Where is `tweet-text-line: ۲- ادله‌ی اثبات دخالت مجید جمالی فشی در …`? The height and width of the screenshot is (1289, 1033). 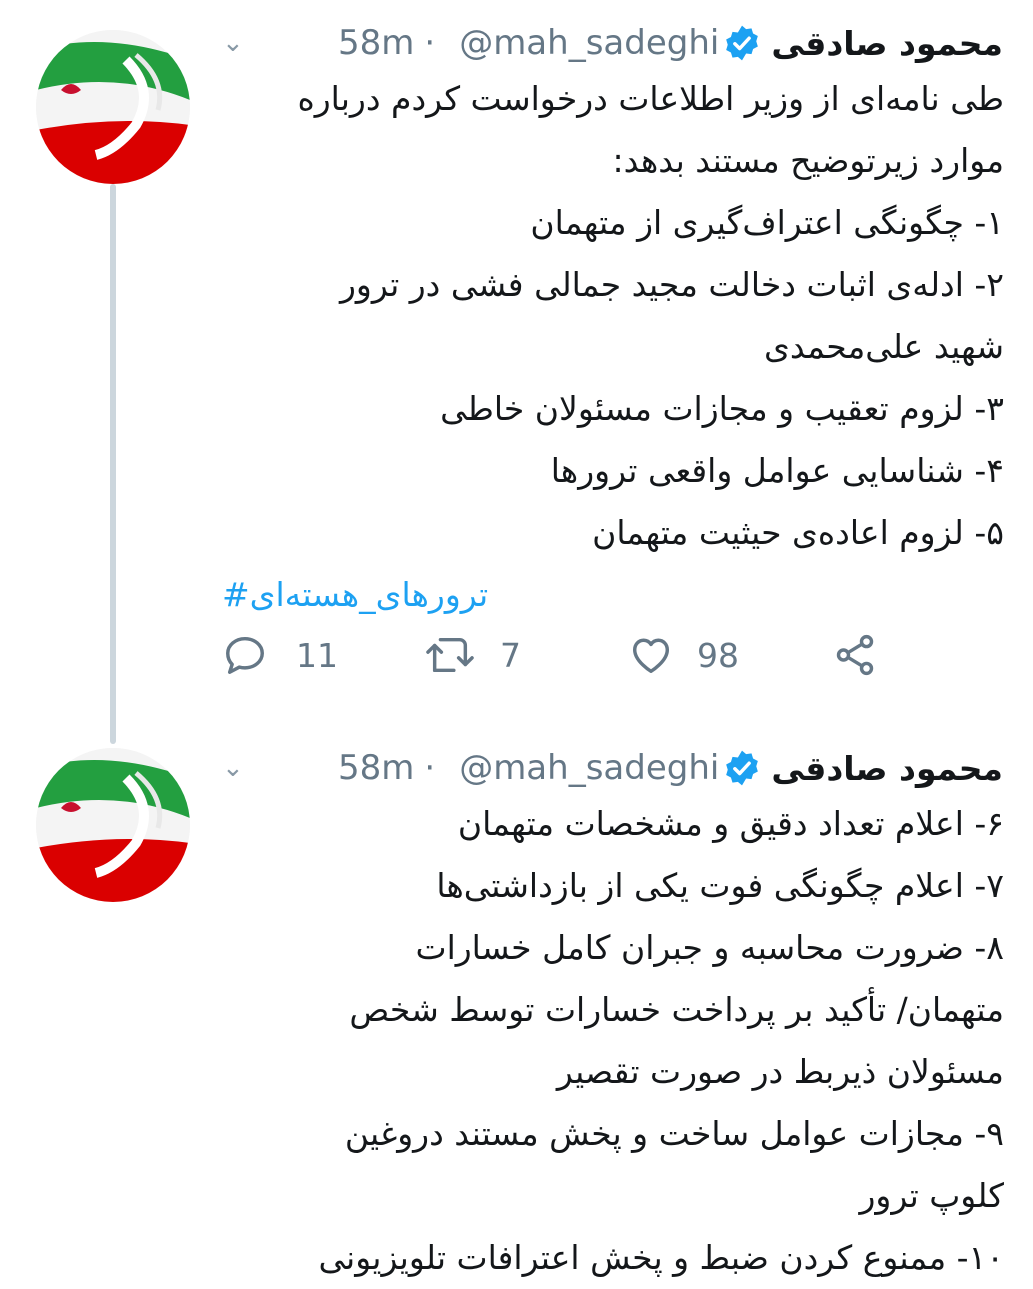
tweet-text-line: ۲- ادله‌ی اثبات دخالت مجید جمالی فشی در … is located at coordinates (671, 284).